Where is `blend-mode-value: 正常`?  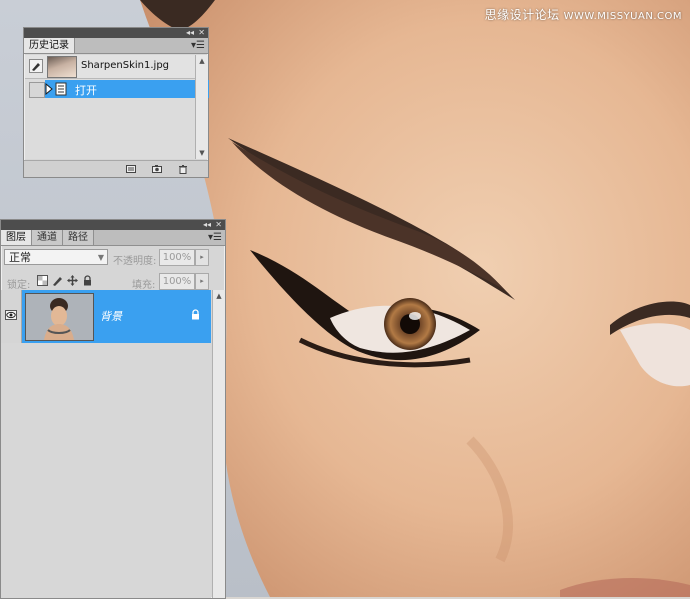 blend-mode-value: 正常 is located at coordinates (20, 257).